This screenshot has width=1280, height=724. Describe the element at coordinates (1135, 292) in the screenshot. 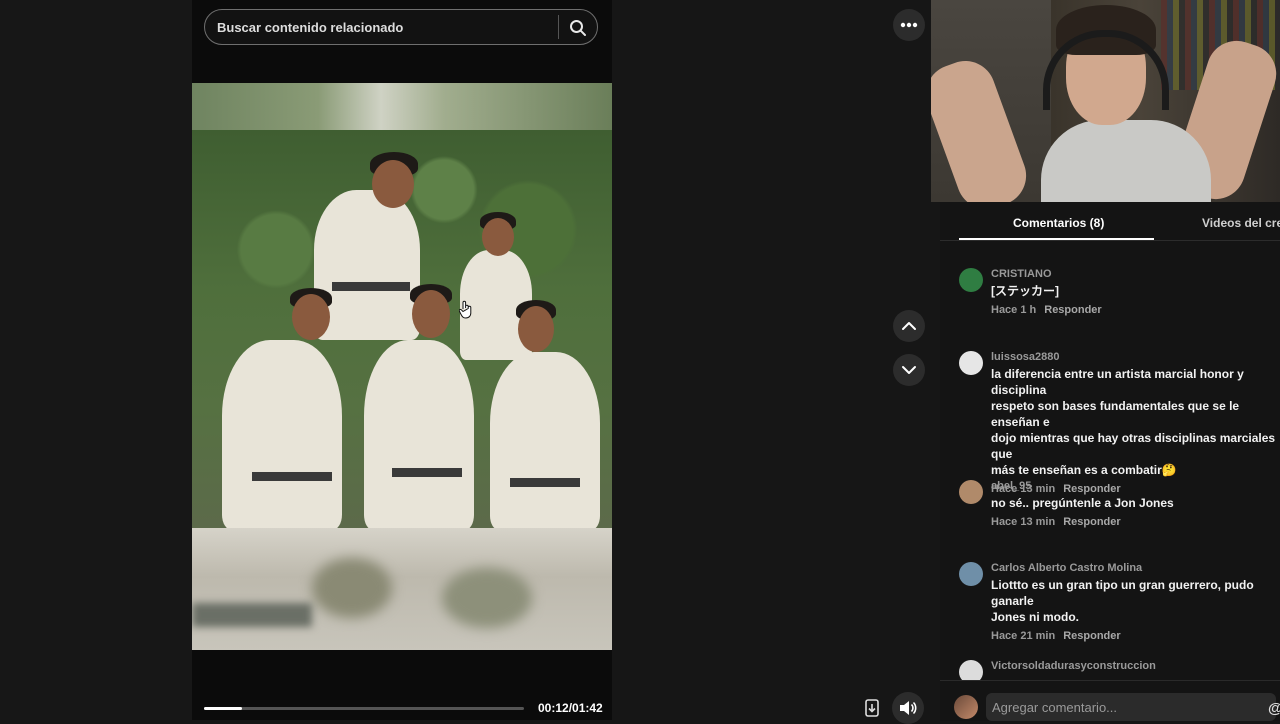

I see `comment-body: CRISTIANO [ステッカー] Hace 1 h Responder` at that location.